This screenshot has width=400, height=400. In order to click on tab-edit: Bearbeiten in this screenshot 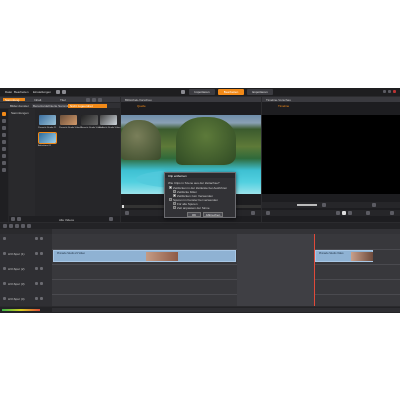, I will do `click(231, 92)`.